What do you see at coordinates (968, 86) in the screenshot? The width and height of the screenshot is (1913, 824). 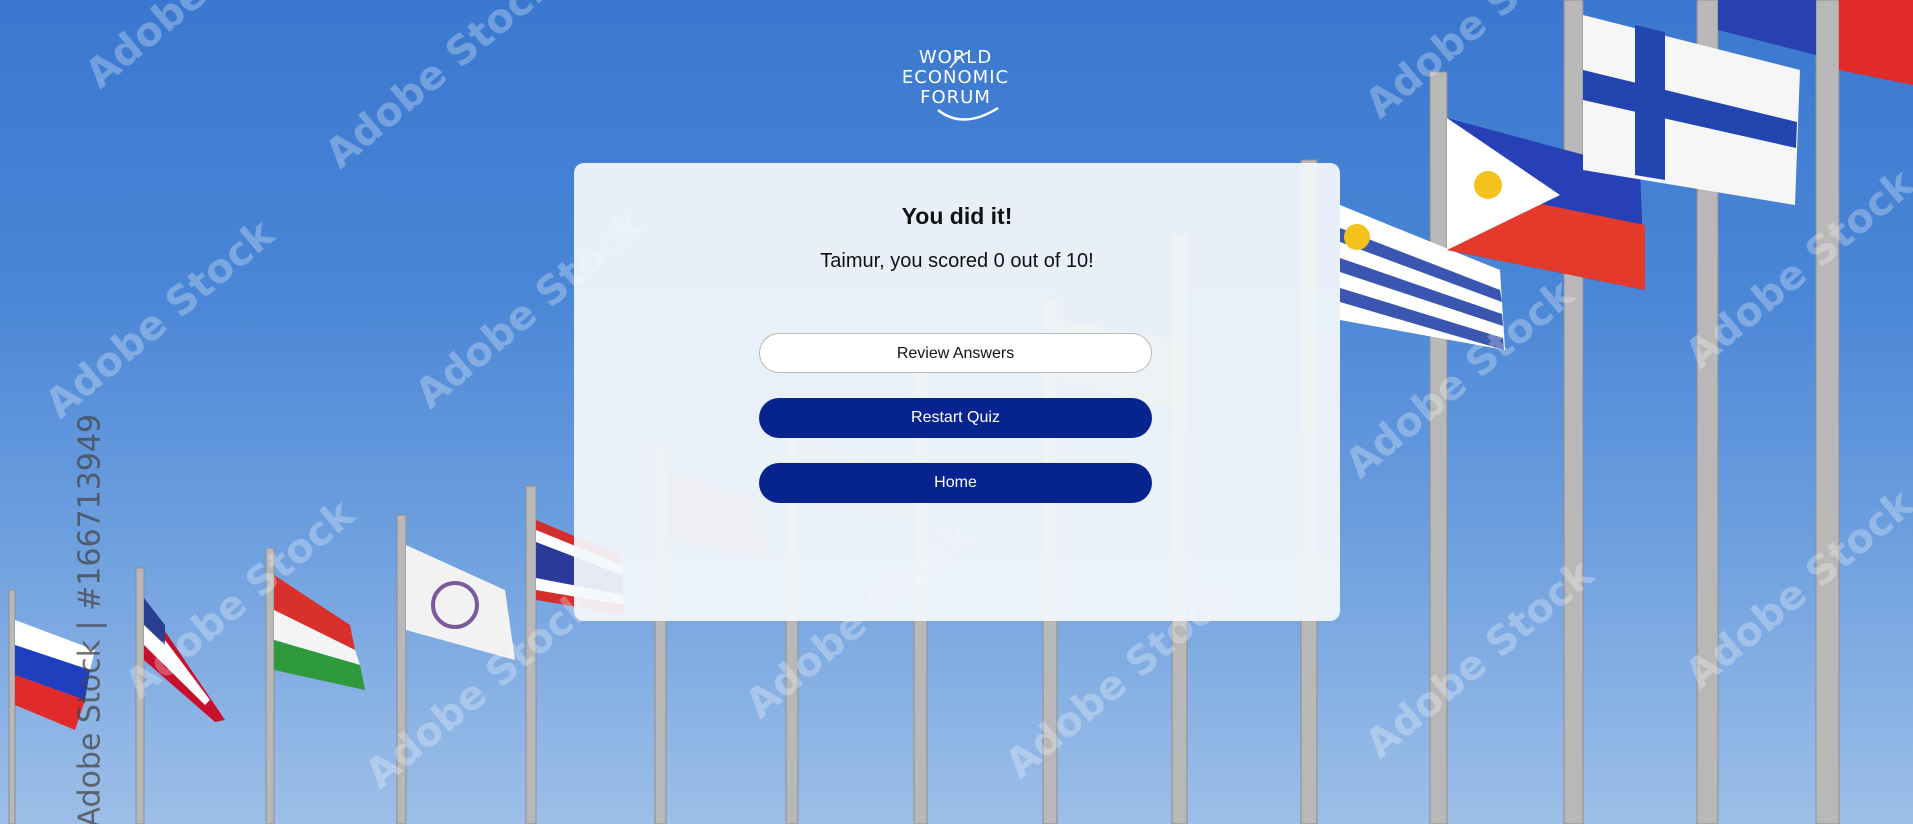 I see `logo-arc-icon` at bounding box center [968, 86].